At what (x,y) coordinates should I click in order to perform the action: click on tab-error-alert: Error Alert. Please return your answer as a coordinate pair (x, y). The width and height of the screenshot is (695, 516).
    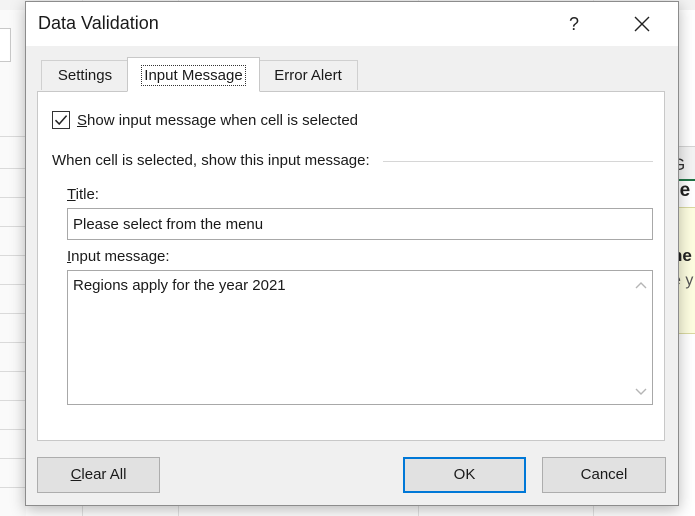
    Looking at the image, I should click on (308, 75).